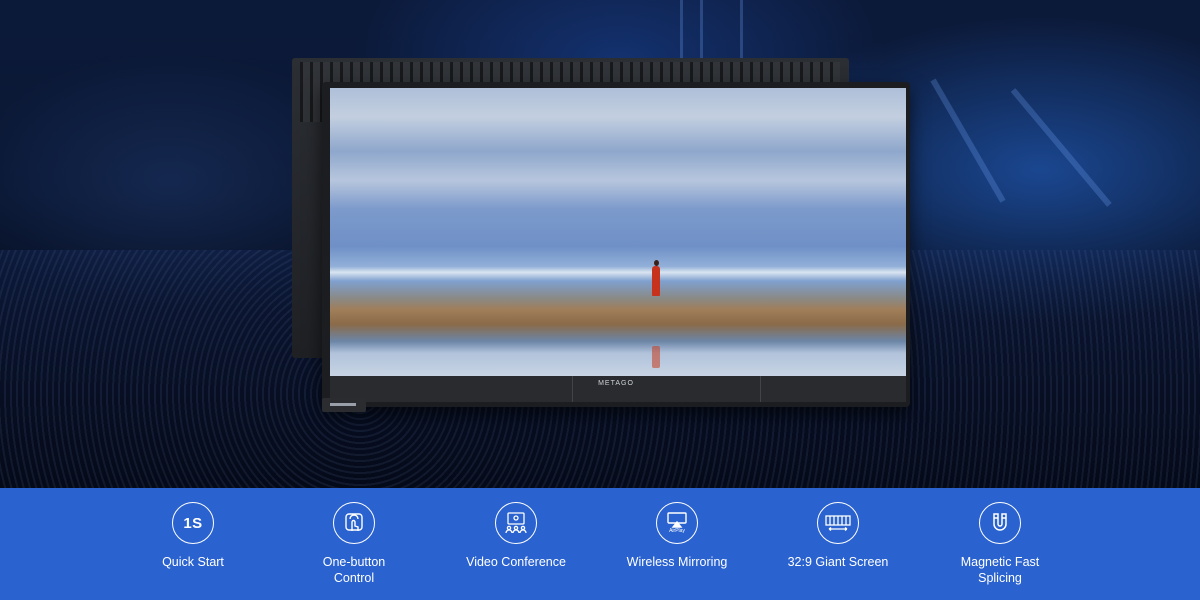  I want to click on feature-giant-screen: 32:9 Giant Screen, so click(838, 536).